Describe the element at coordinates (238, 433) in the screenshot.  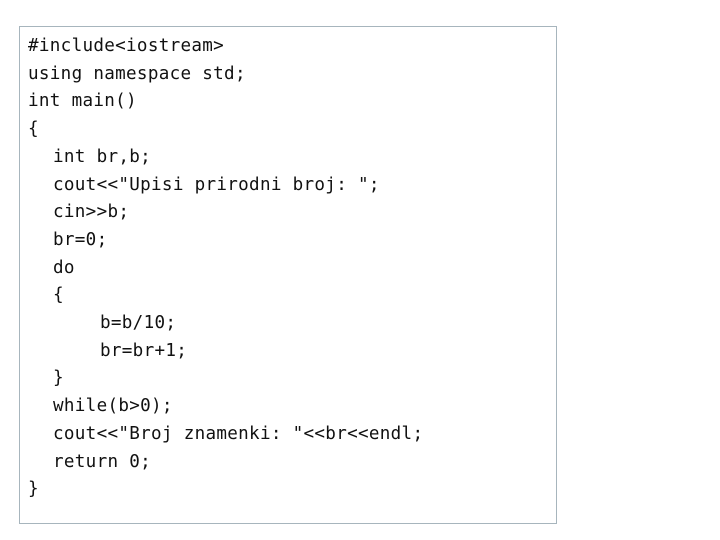
I see `code-line-result-output: cout<<"Broj znamenki: "<<br<<endl;` at that location.